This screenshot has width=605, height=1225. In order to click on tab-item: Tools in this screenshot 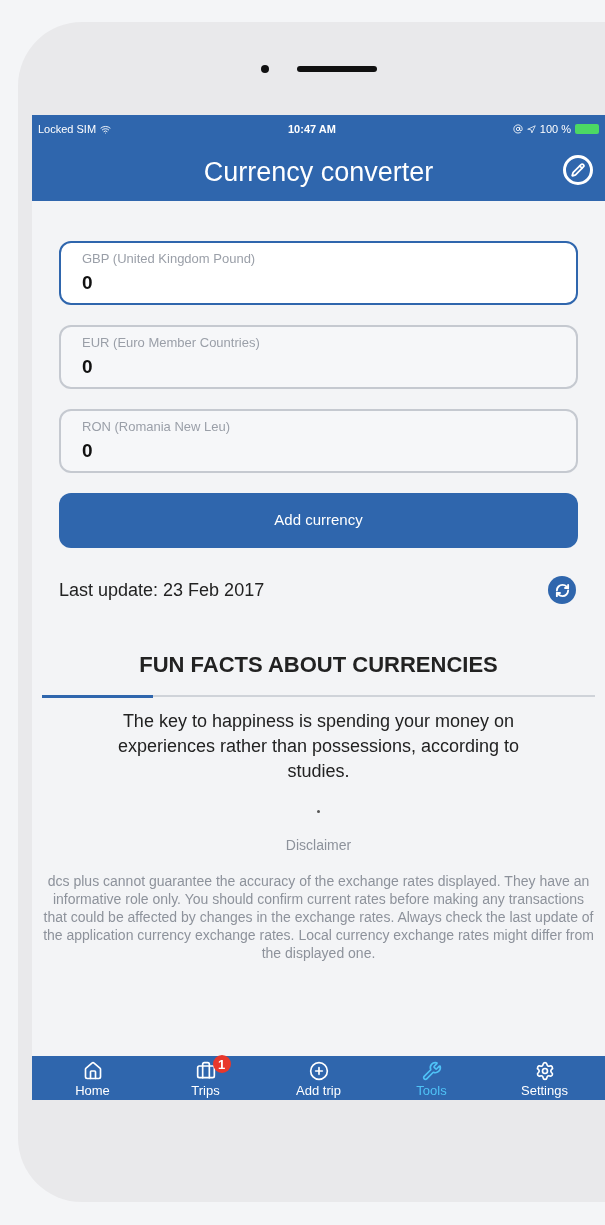, I will do `click(431, 1078)`.